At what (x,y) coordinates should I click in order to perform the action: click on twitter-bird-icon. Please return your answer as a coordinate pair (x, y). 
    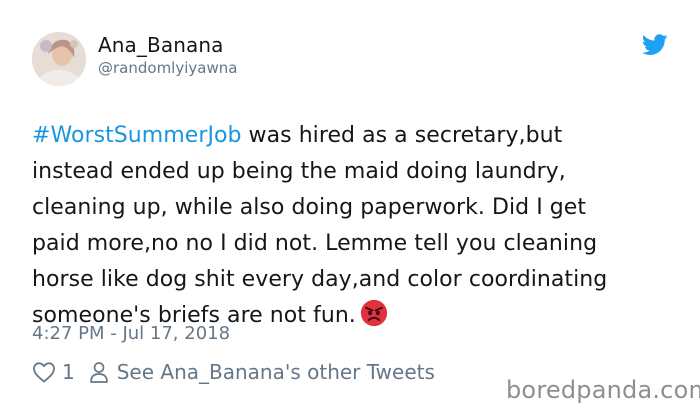
    Looking at the image, I should click on (655, 45).